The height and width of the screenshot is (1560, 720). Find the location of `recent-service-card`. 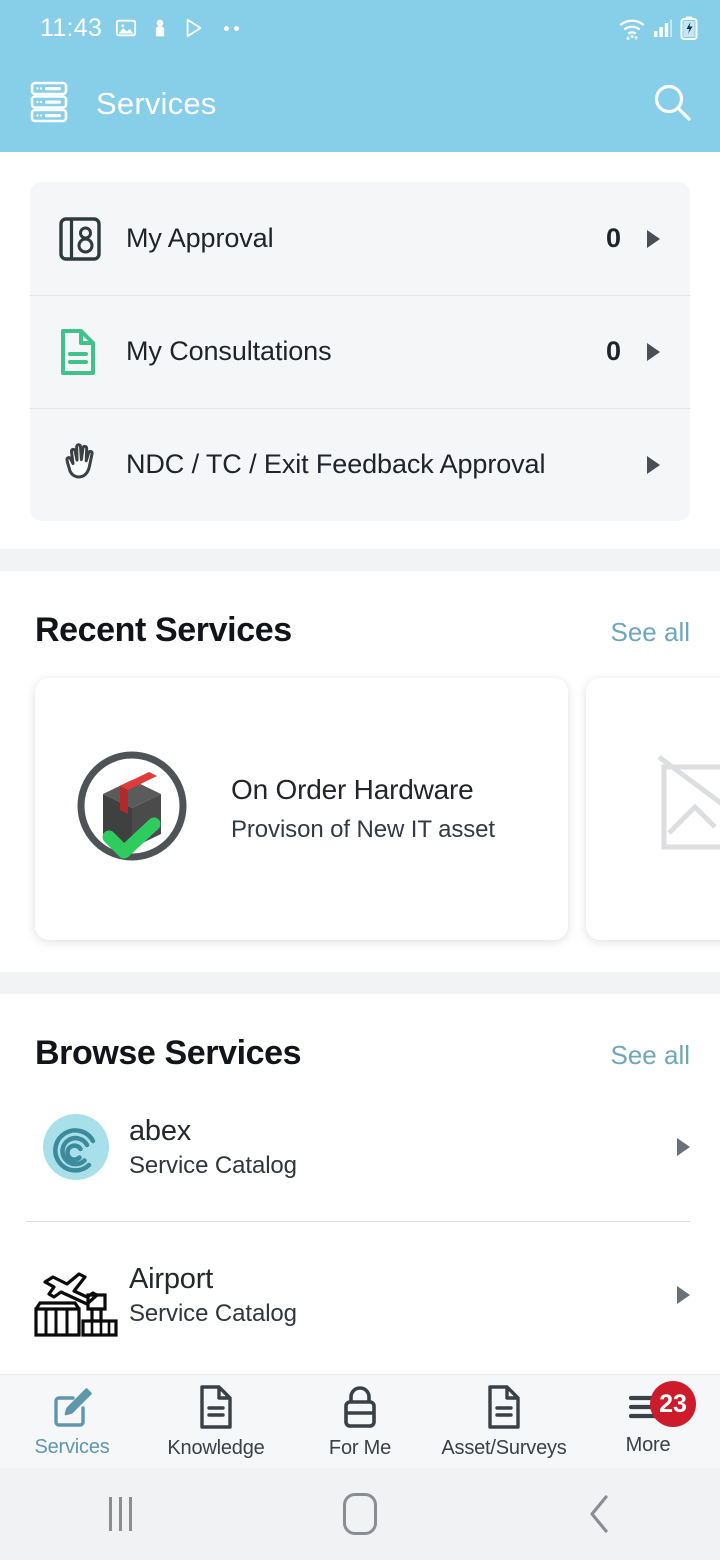

recent-service-card is located at coordinates (653, 809).